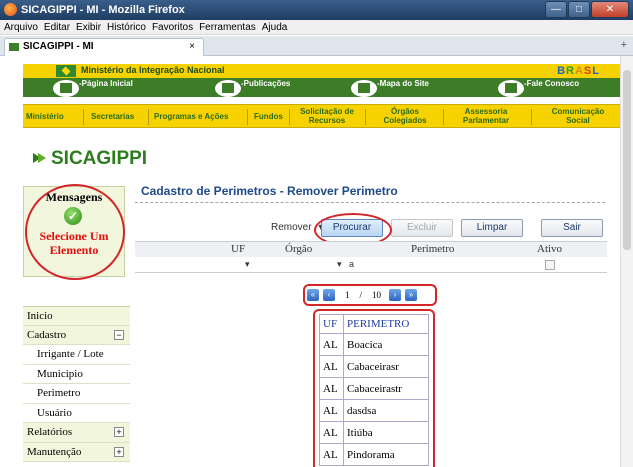  What do you see at coordinates (297, 227) in the screenshot?
I see `action-select: Remover ▾` at bounding box center [297, 227].